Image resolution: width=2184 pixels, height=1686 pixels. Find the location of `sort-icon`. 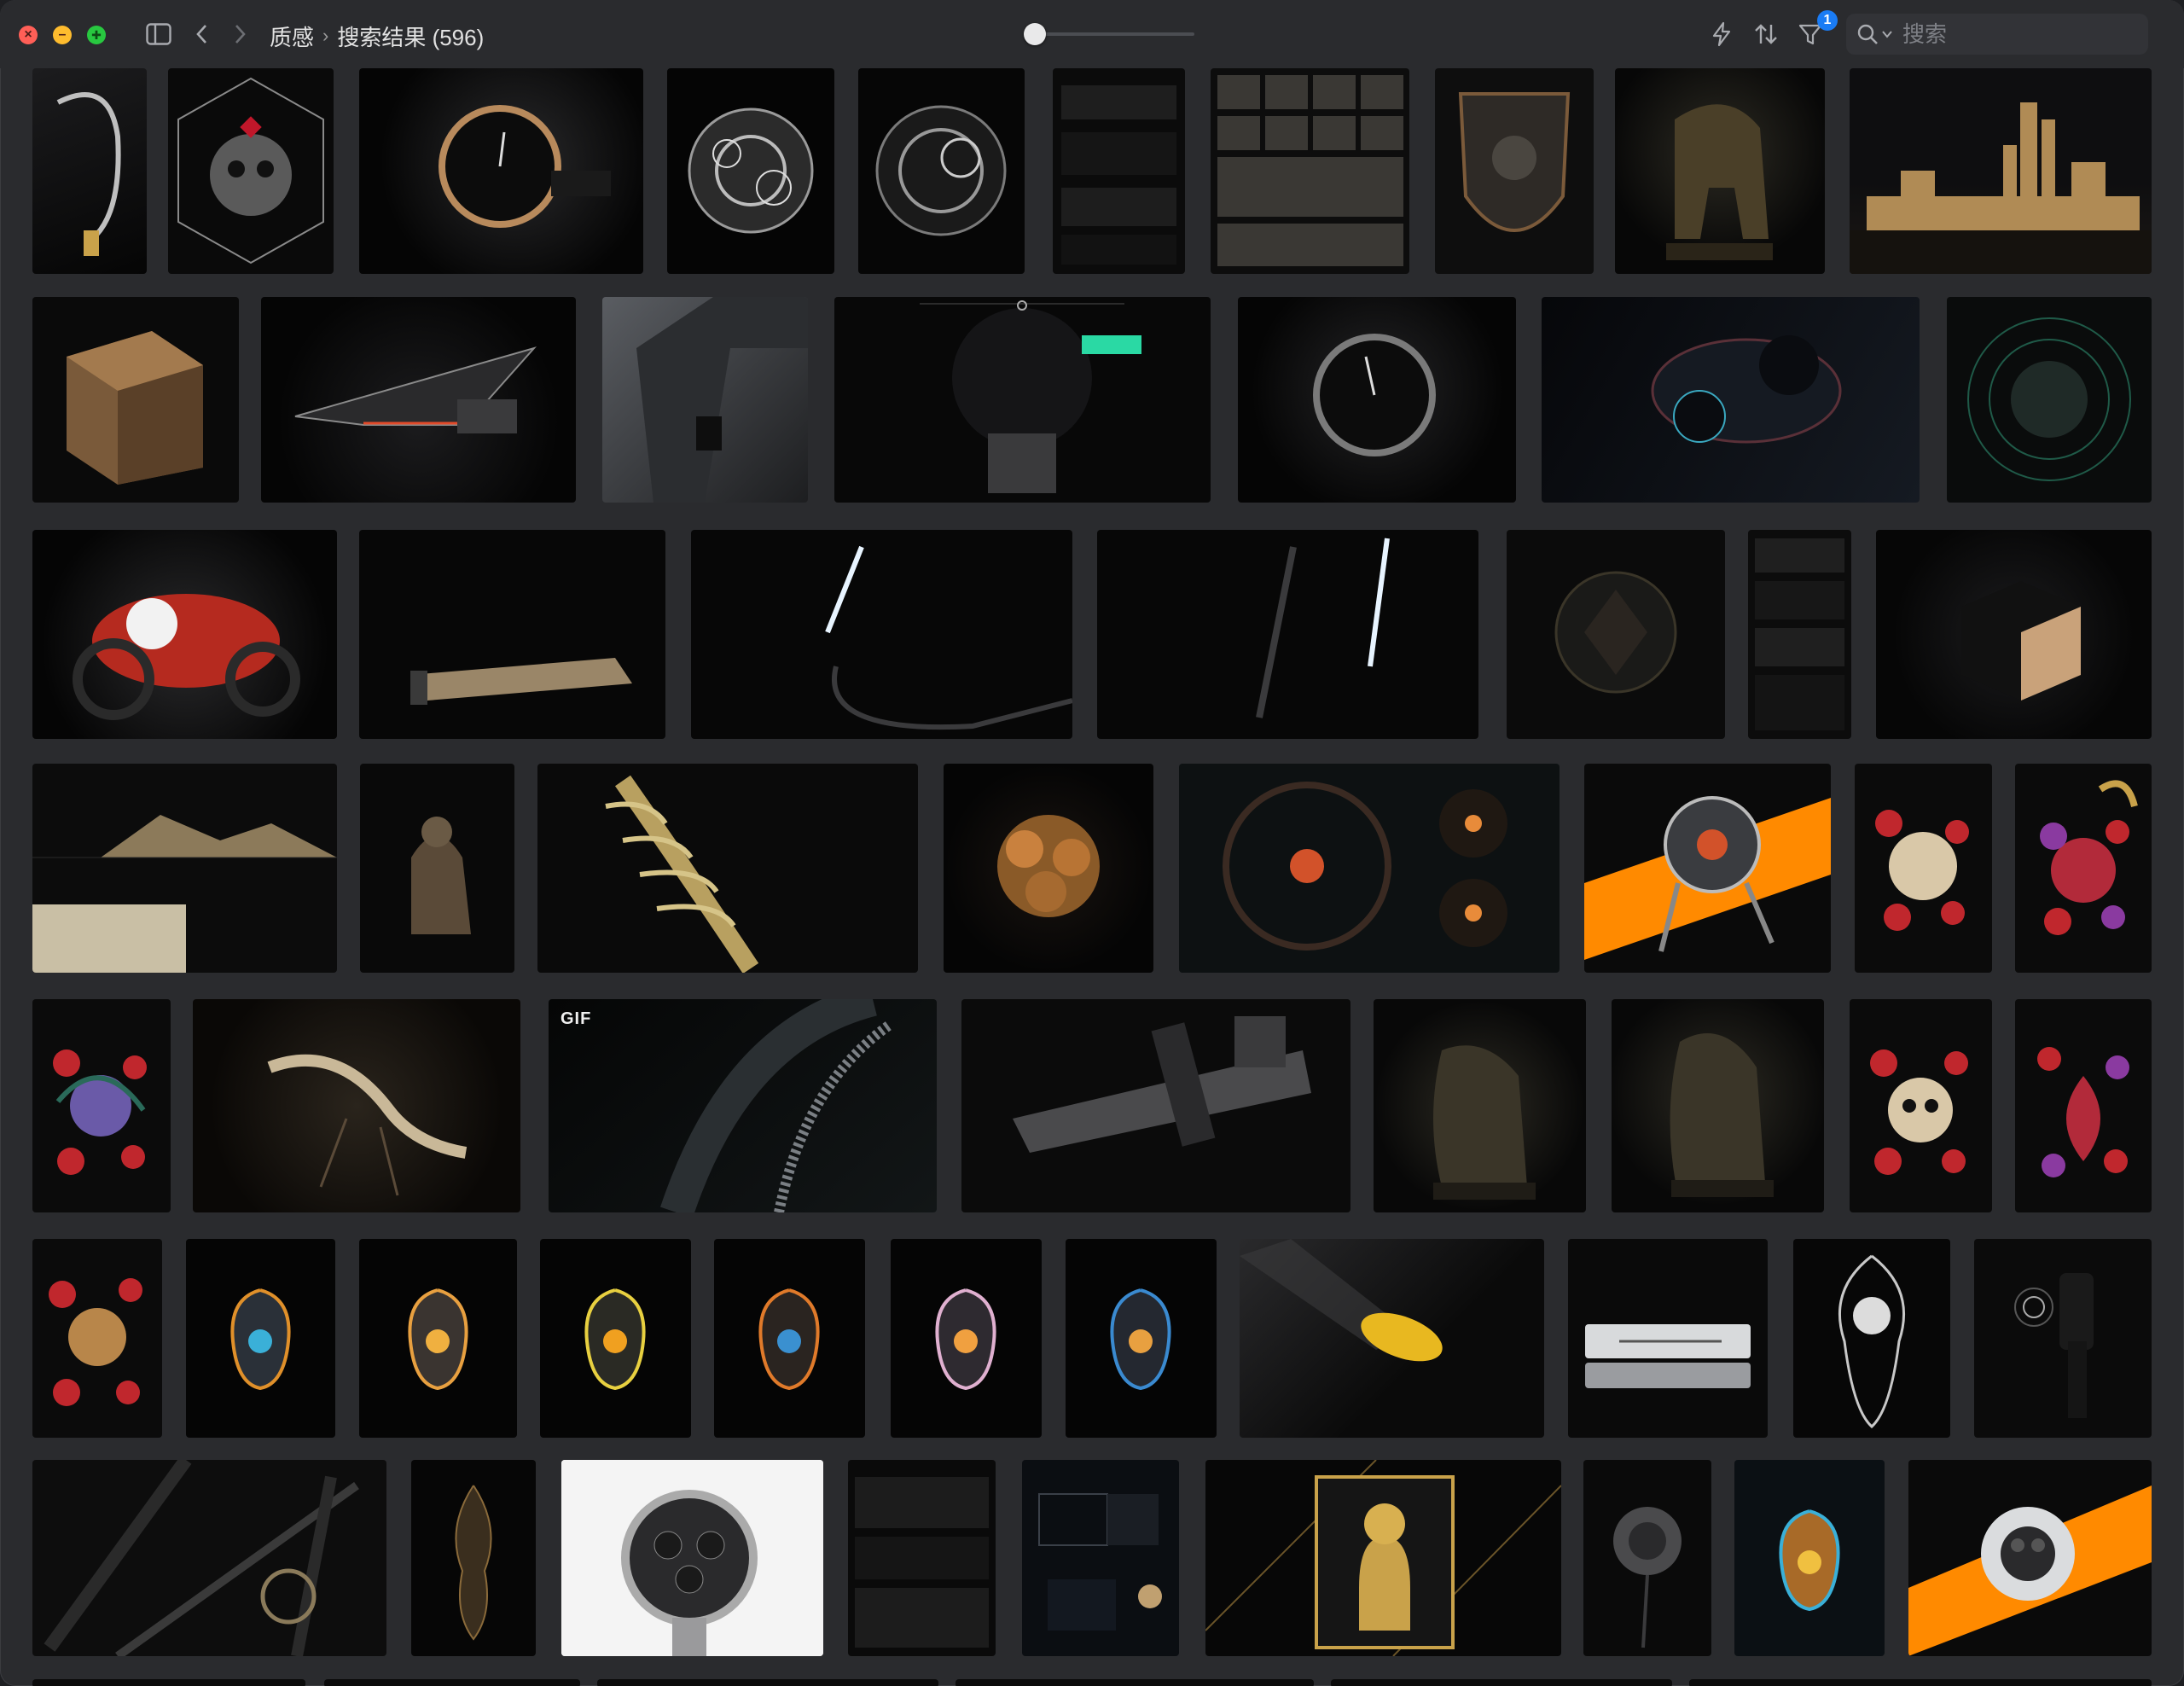

sort-icon is located at coordinates (1766, 34).